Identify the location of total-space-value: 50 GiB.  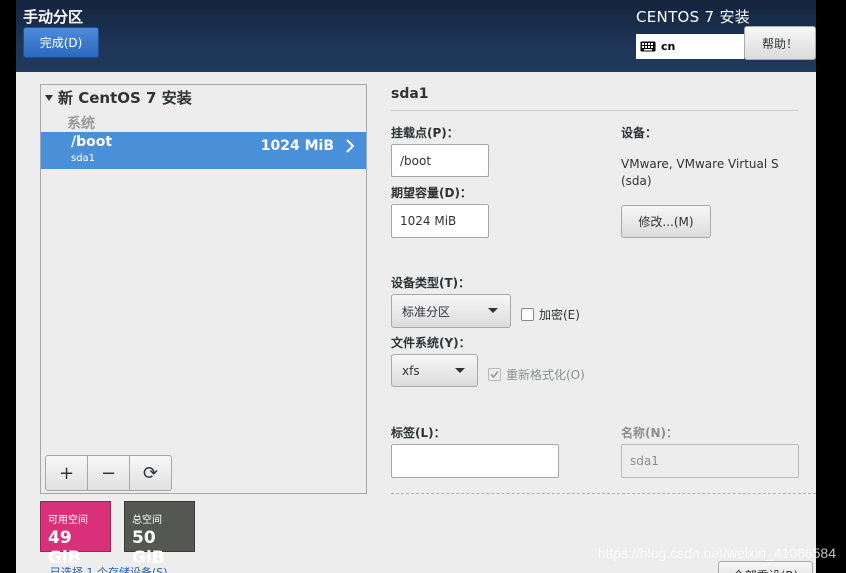
(148, 548).